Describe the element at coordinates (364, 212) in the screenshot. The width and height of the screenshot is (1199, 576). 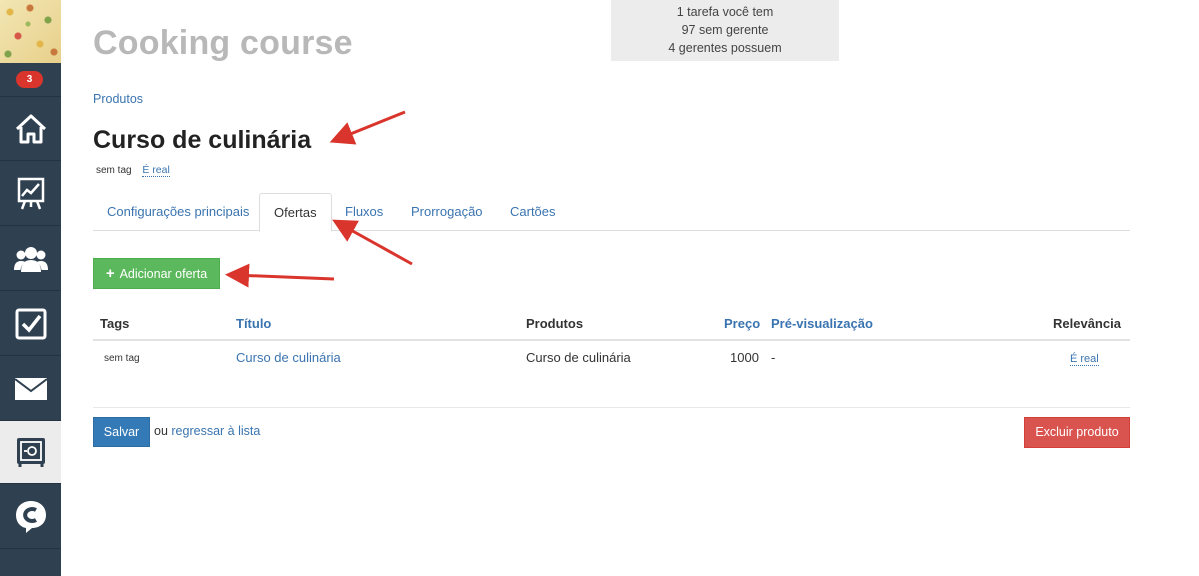
I see `tab-flows: Fluxos` at that location.